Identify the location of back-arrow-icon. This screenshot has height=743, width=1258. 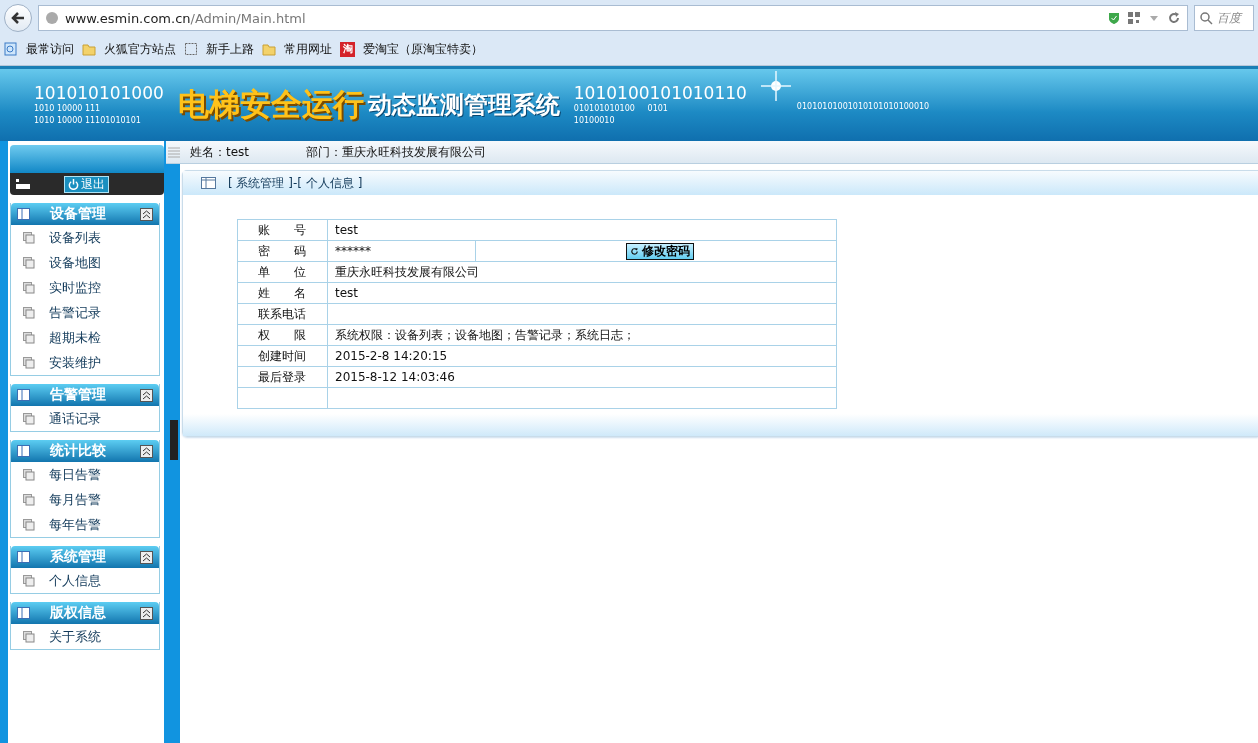
(18, 18).